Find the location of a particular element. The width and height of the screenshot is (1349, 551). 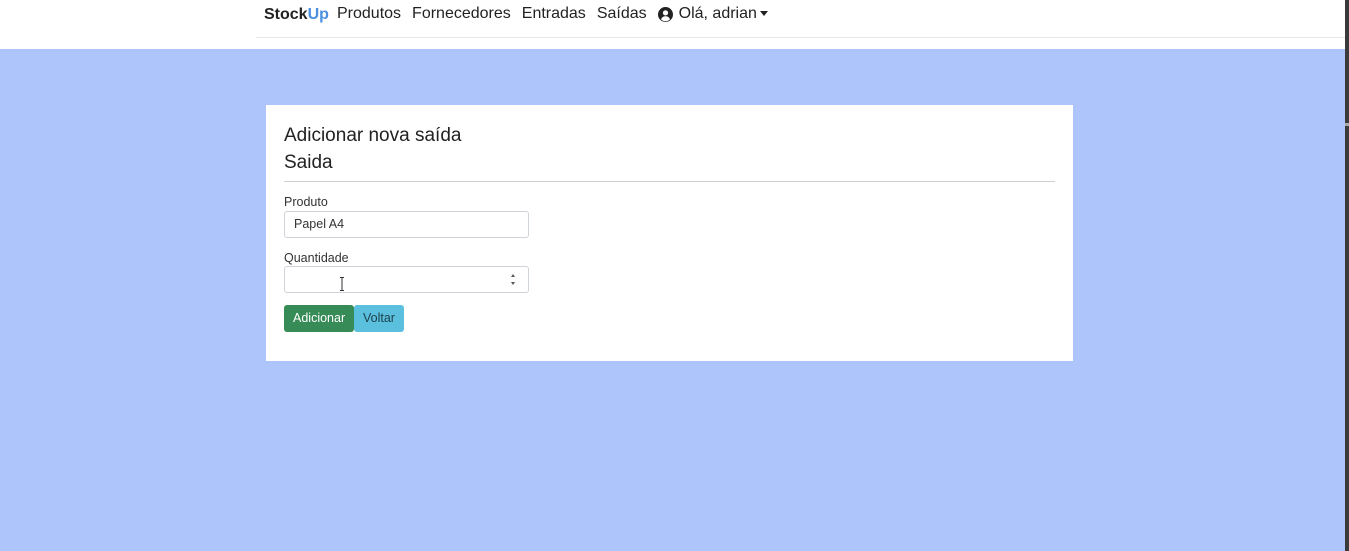

text-cursor-icon is located at coordinates (342, 284).